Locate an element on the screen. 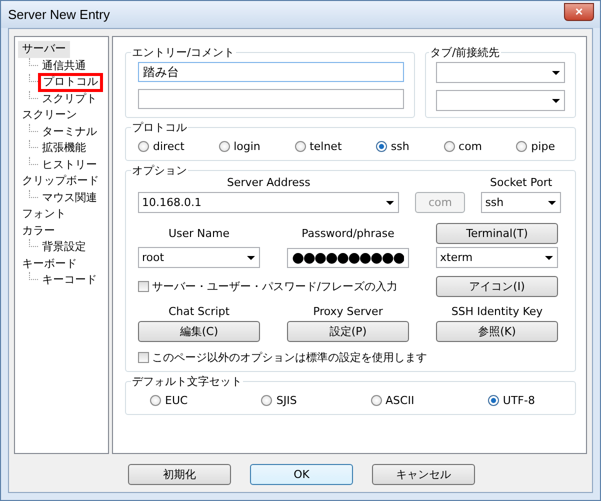 The height and width of the screenshot is (501, 601). terminal-type-dropdown: xterm is located at coordinates (497, 257).